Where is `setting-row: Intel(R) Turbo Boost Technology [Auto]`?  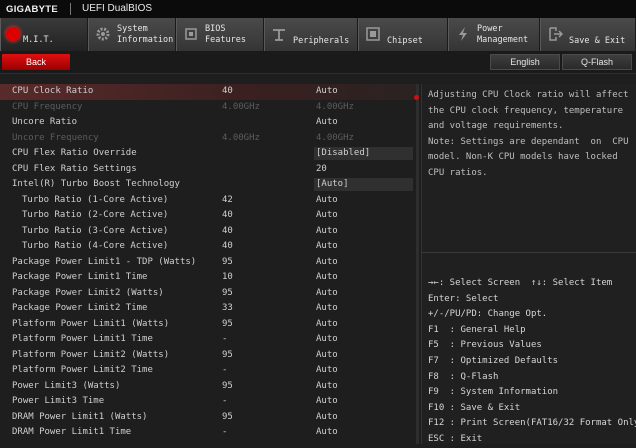
setting-row: Intel(R) Turbo Boost Technology [Auto] is located at coordinates (209, 185).